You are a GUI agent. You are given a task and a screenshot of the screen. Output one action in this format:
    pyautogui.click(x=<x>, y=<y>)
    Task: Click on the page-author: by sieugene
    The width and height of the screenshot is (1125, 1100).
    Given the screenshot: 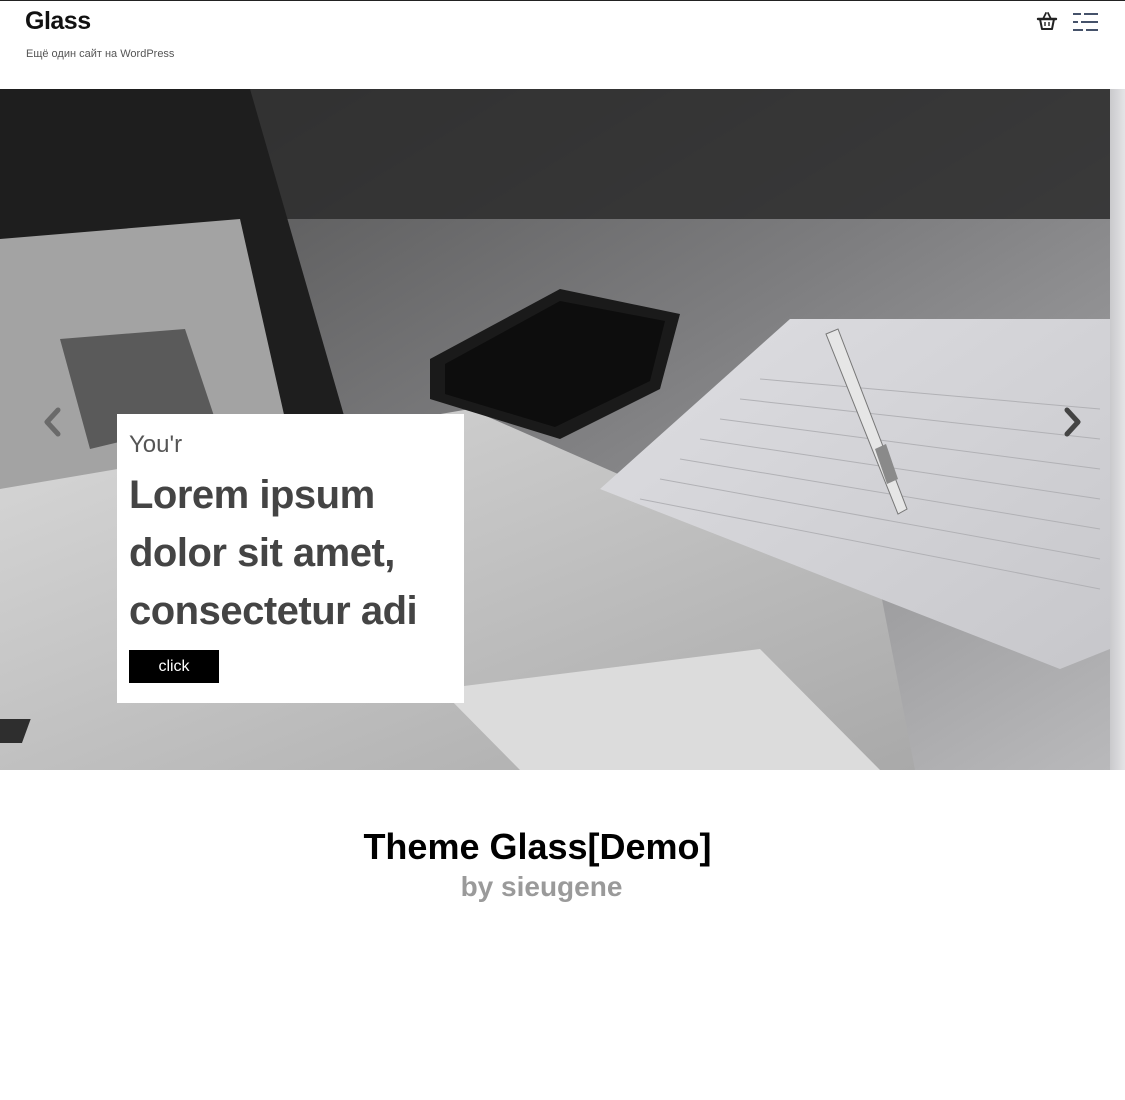 What is the action you would take?
    pyautogui.click(x=541, y=886)
    